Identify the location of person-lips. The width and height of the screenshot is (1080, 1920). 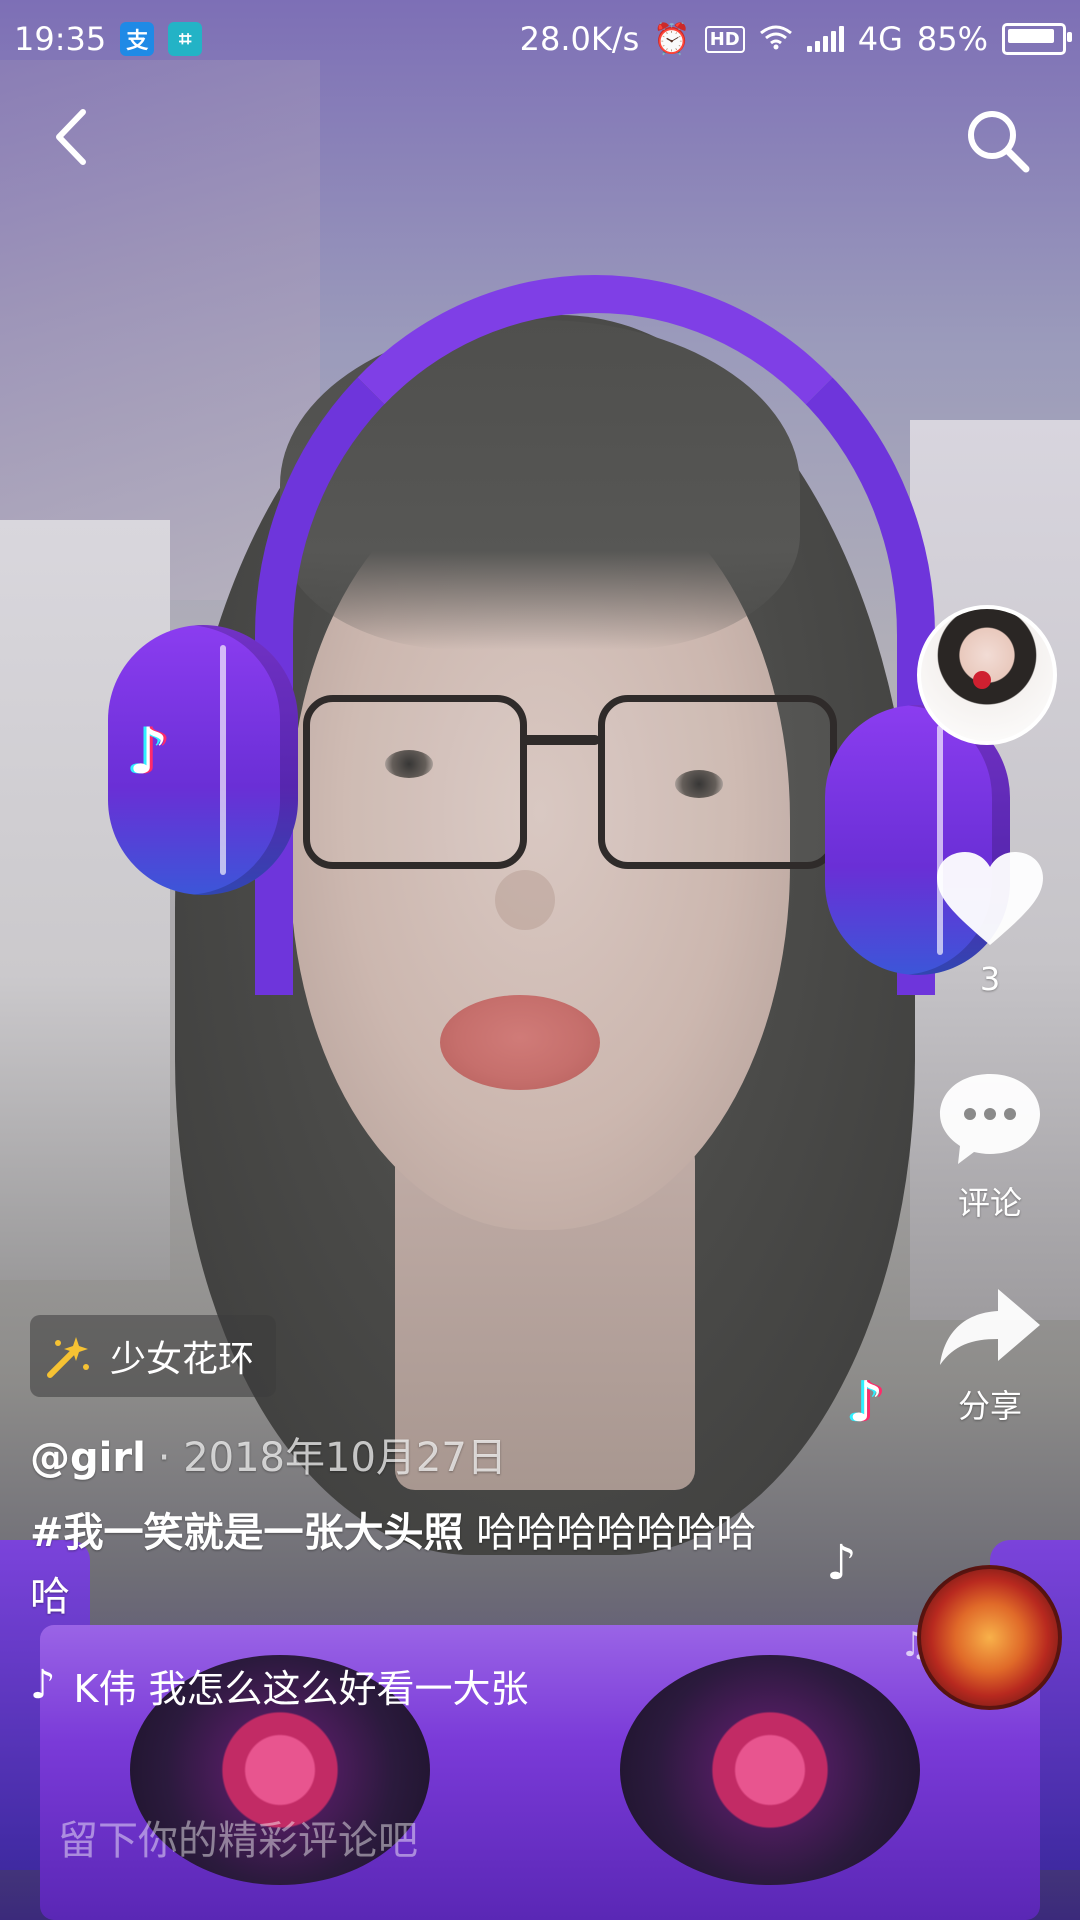
(520, 1042).